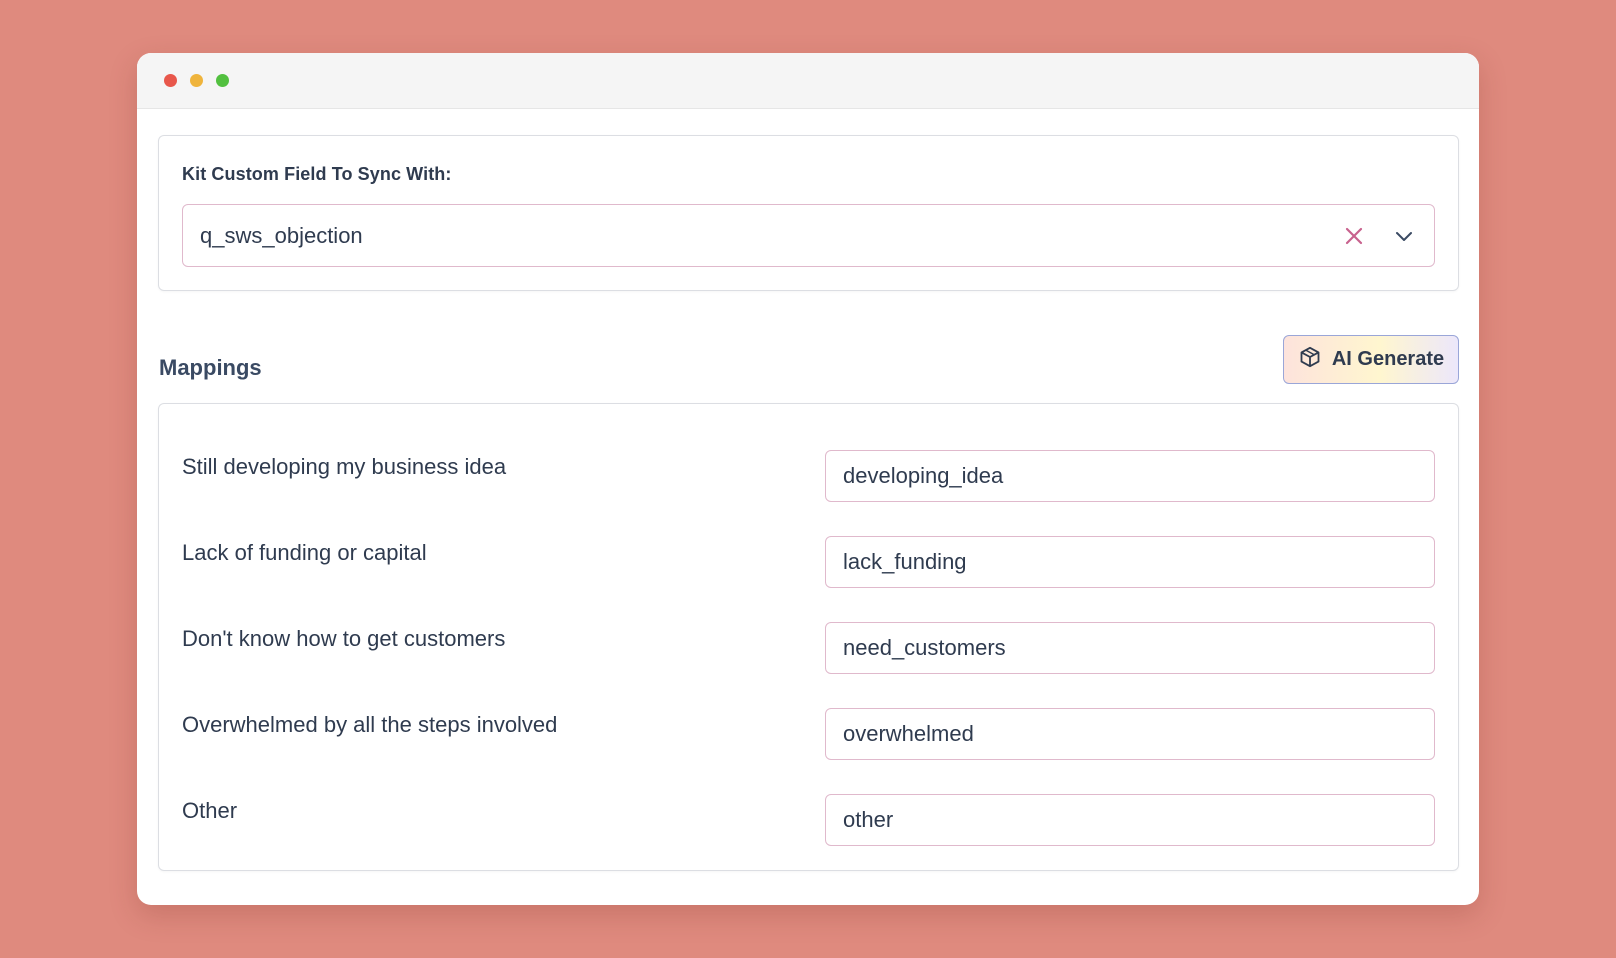 The width and height of the screenshot is (1616, 958). Describe the element at coordinates (808, 347) in the screenshot. I see `mappings-header: Mappings AI Generate` at that location.